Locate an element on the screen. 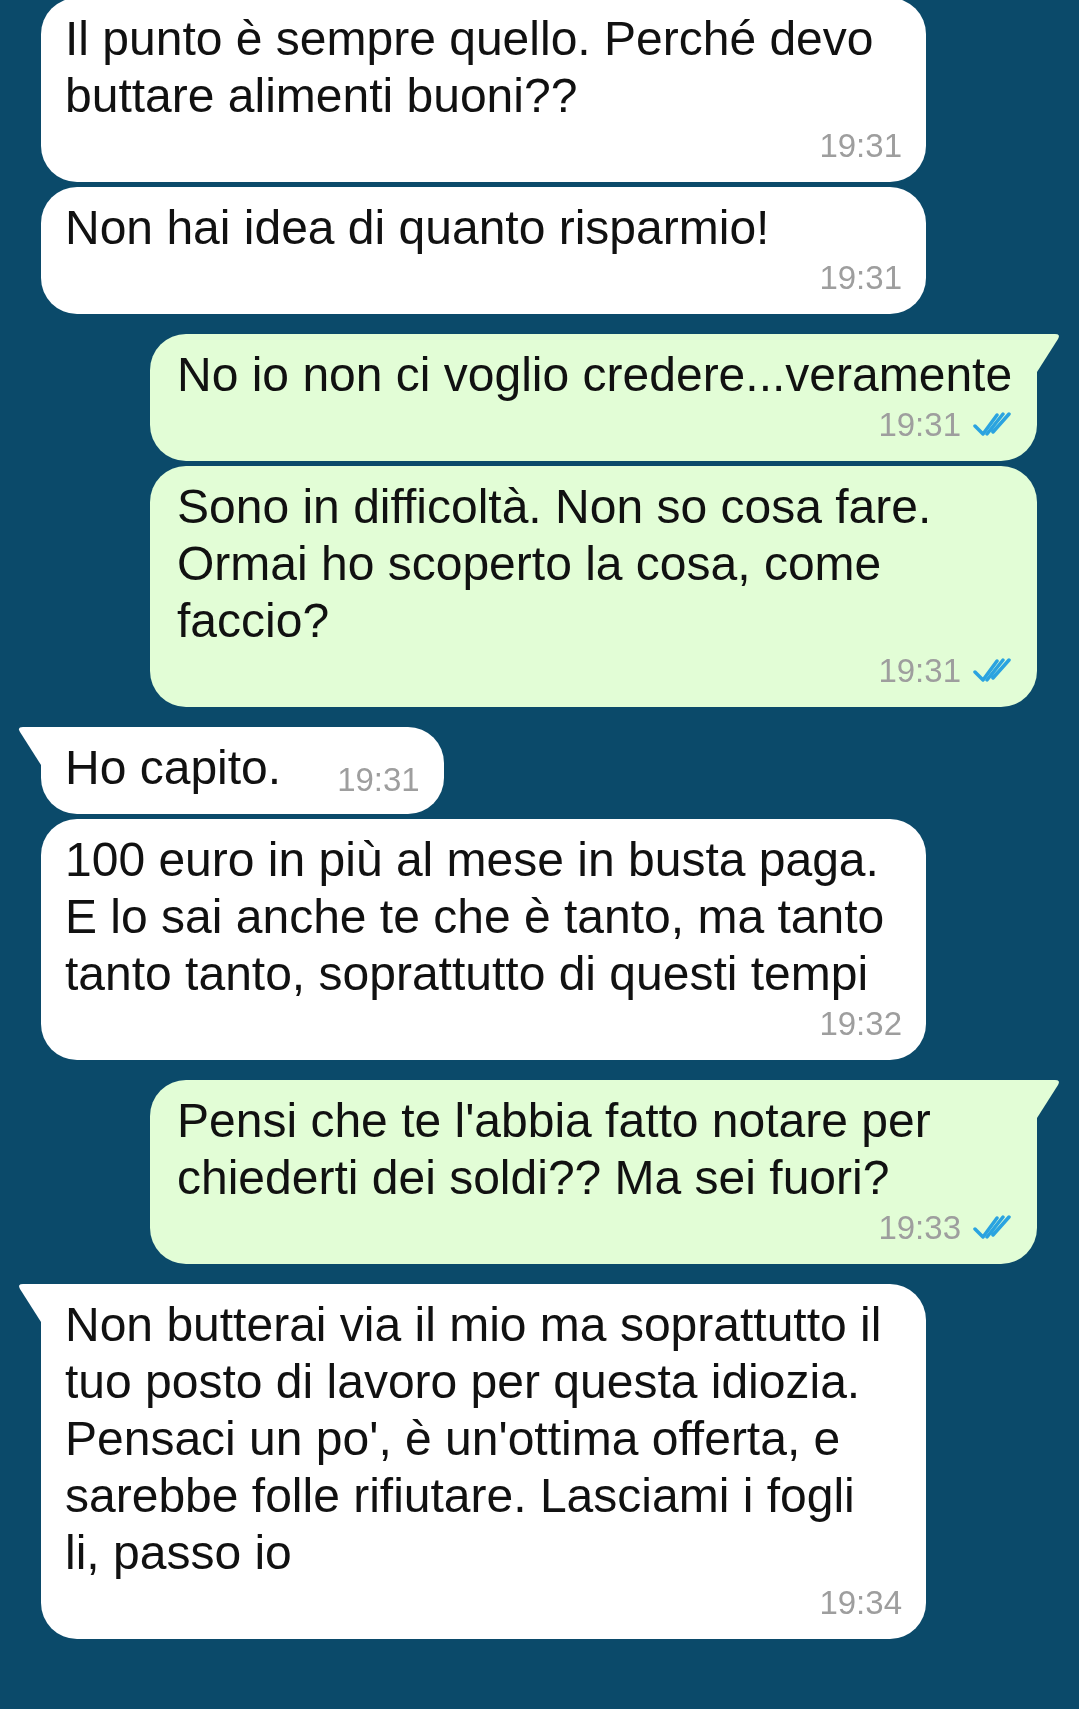  message-text: Non hai idea di quanto risparmio! is located at coordinates (417, 228).